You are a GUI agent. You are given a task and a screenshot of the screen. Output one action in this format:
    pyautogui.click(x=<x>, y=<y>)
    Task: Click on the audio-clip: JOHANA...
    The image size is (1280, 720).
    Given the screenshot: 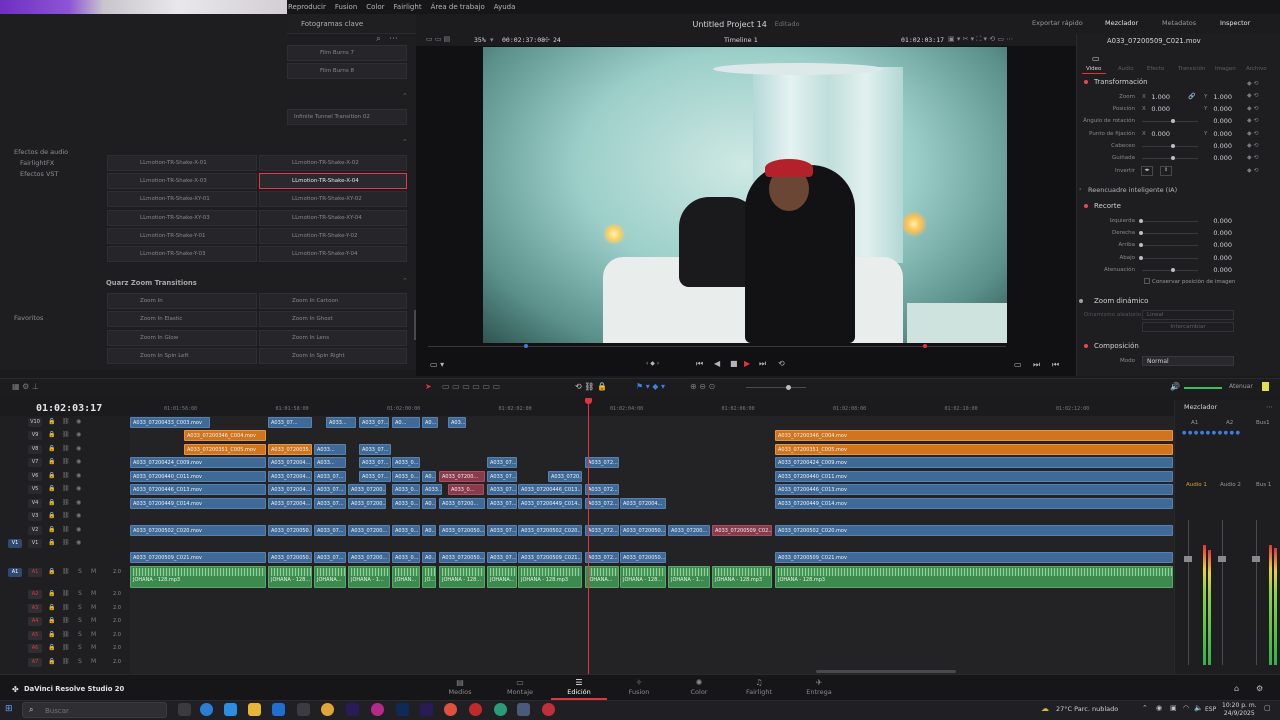 What is the action you would take?
    pyautogui.click(x=502, y=577)
    